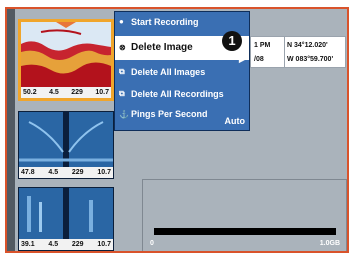 The width and height of the screenshot is (352, 254). What do you see at coordinates (66, 172) in the screenshot?
I see `thumbnail-readout-2: 47.8 4.5 229 10.7` at bounding box center [66, 172].